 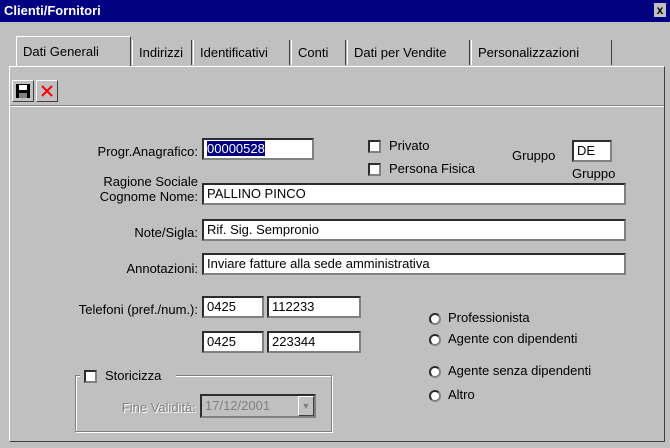 I want to click on ragione-sociale-value: PALLINO PINCO, so click(x=256, y=193).